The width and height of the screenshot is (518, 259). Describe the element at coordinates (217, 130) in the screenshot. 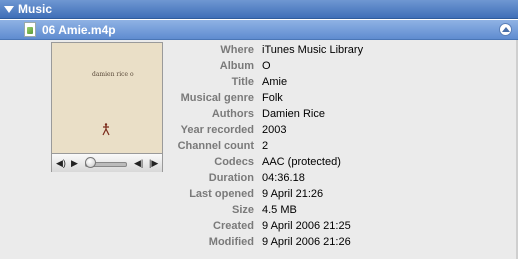

I see `property-label: Year recorded` at that location.